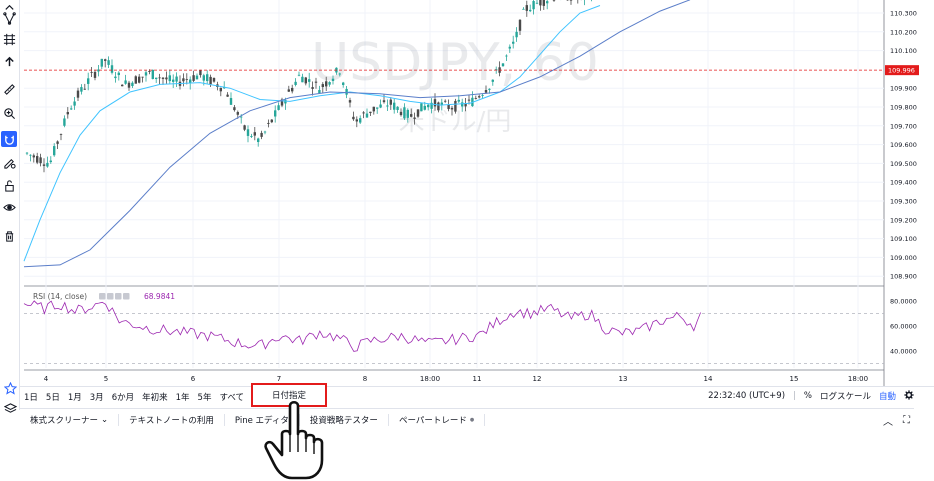  Describe the element at coordinates (31, 397) in the screenshot. I see `range-1d-button: 1日` at that location.